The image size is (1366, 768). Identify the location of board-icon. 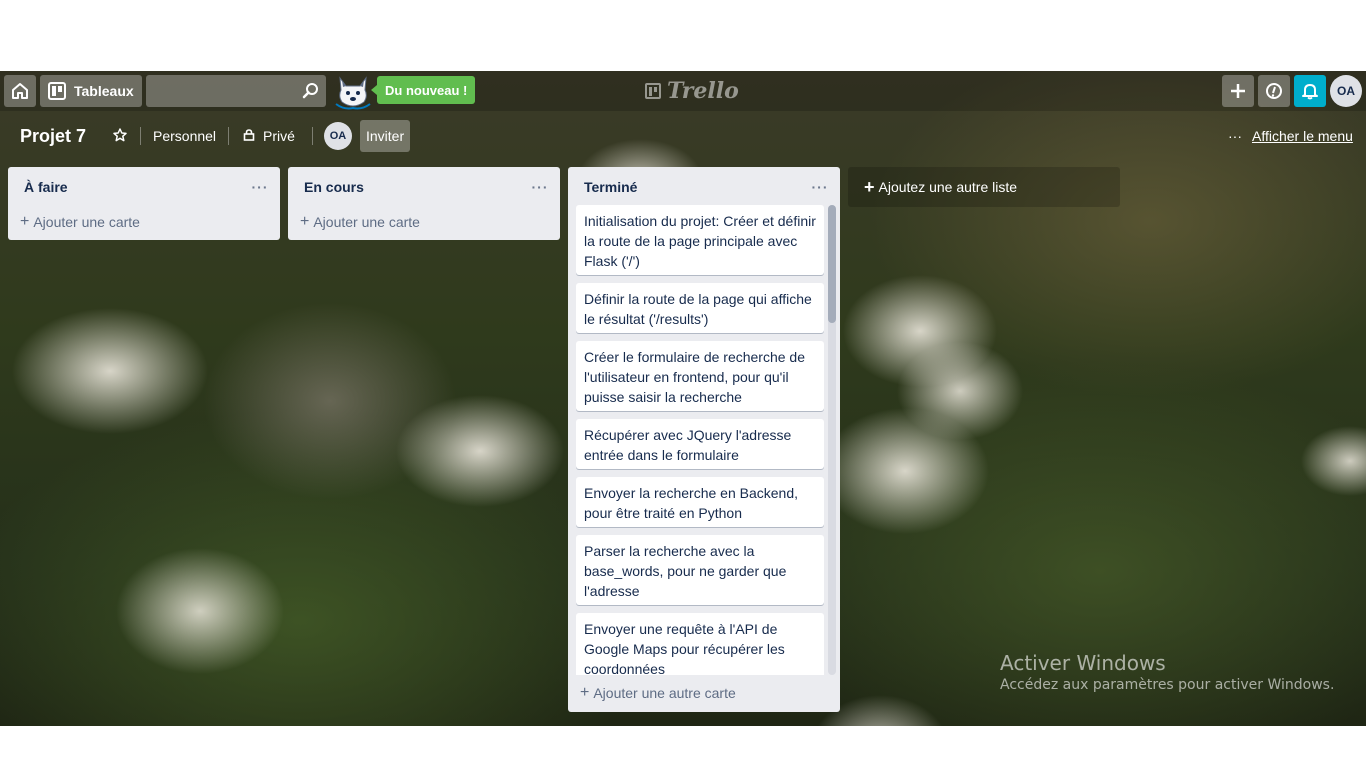
(57, 91).